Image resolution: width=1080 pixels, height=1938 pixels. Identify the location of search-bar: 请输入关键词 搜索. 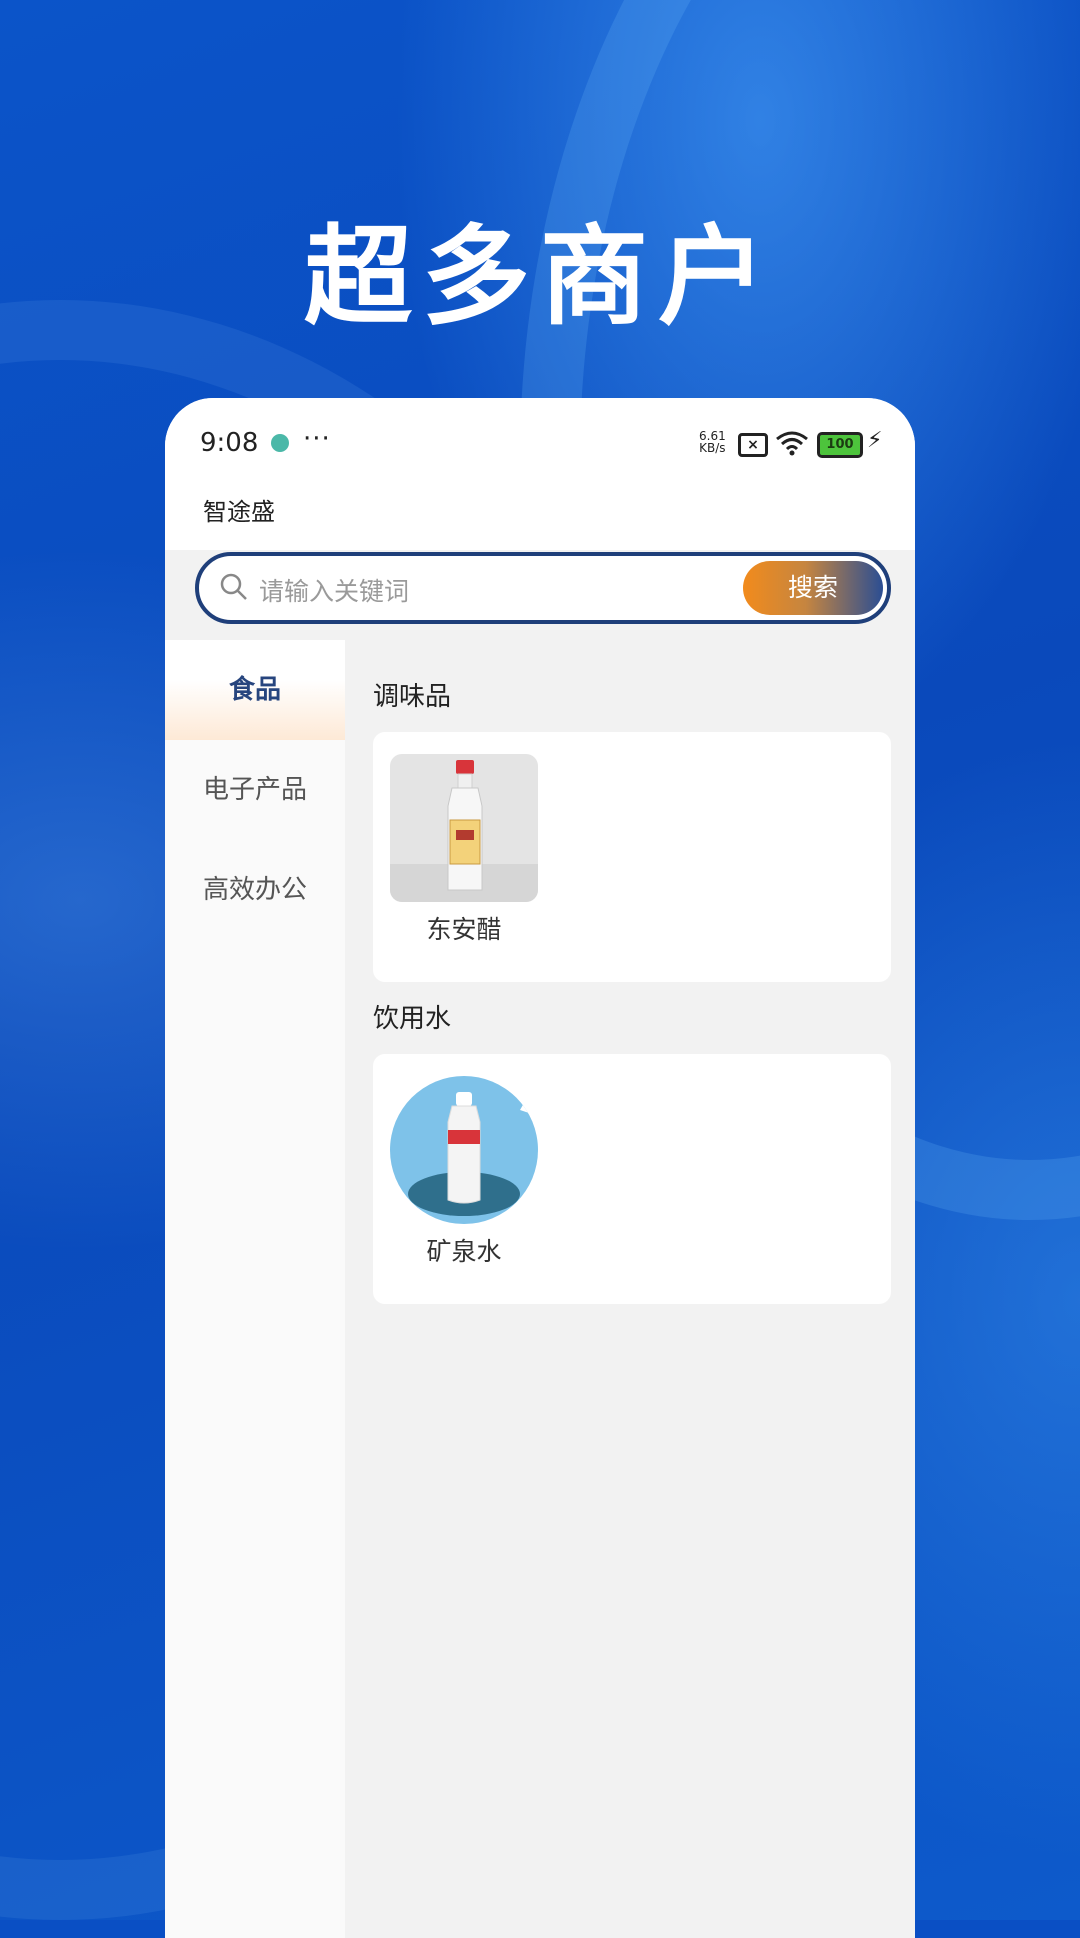
(540, 595).